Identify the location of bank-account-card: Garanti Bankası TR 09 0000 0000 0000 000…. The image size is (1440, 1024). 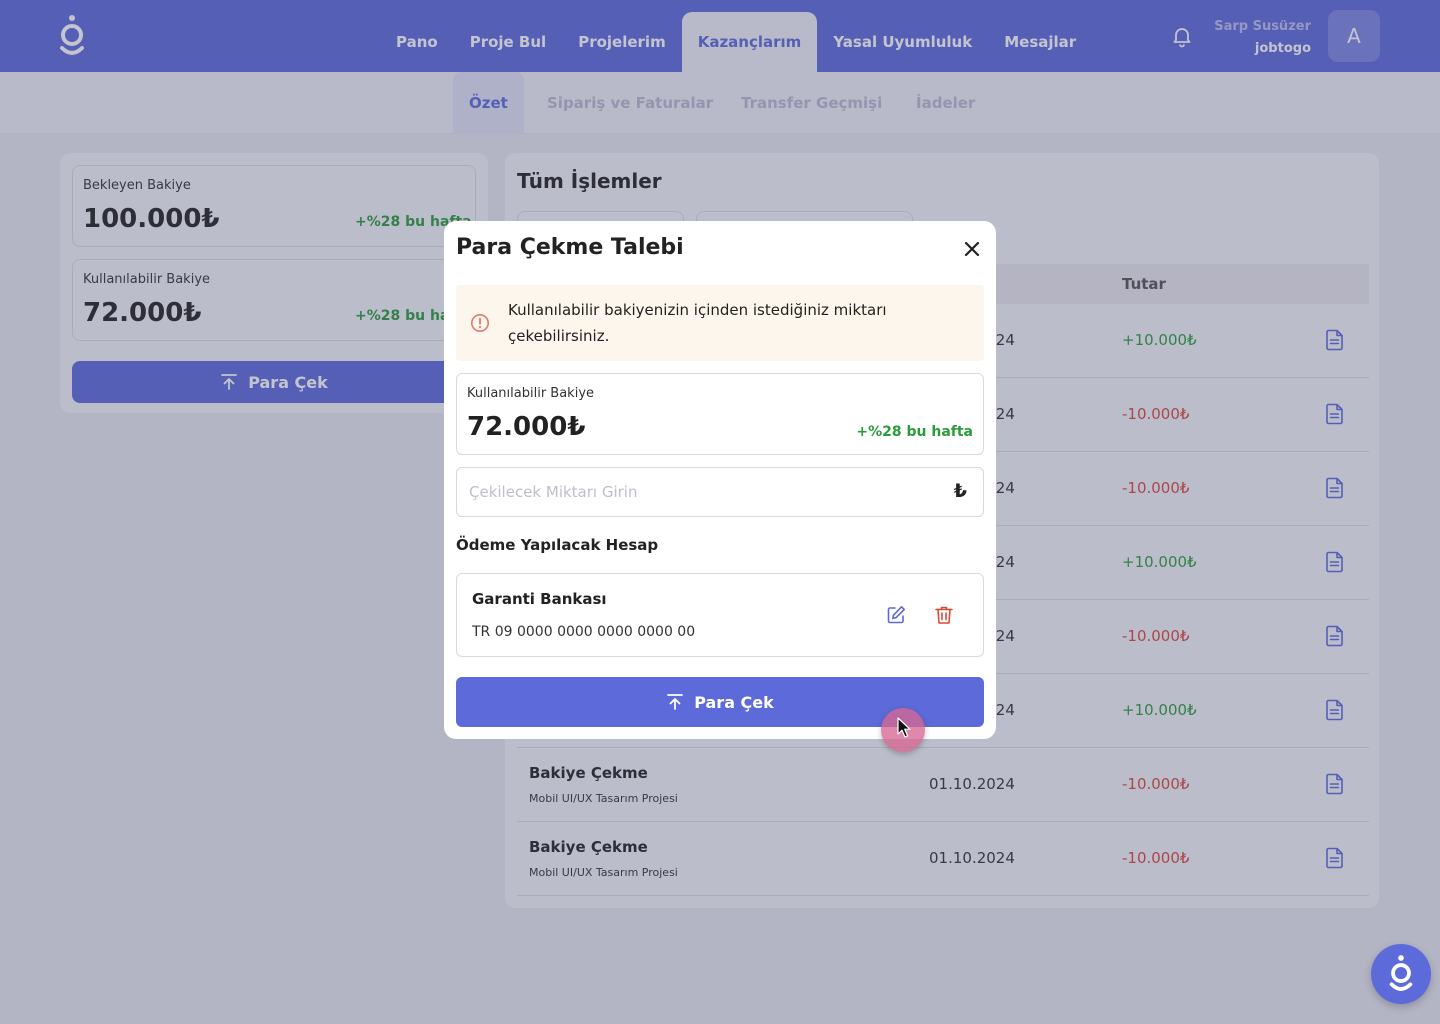
(720, 615).